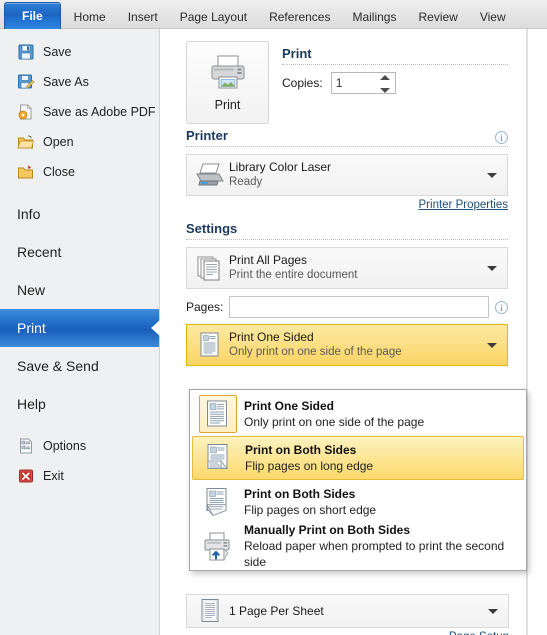  Describe the element at coordinates (79, 52) in the screenshot. I see `sidebar-item-save: Save` at that location.